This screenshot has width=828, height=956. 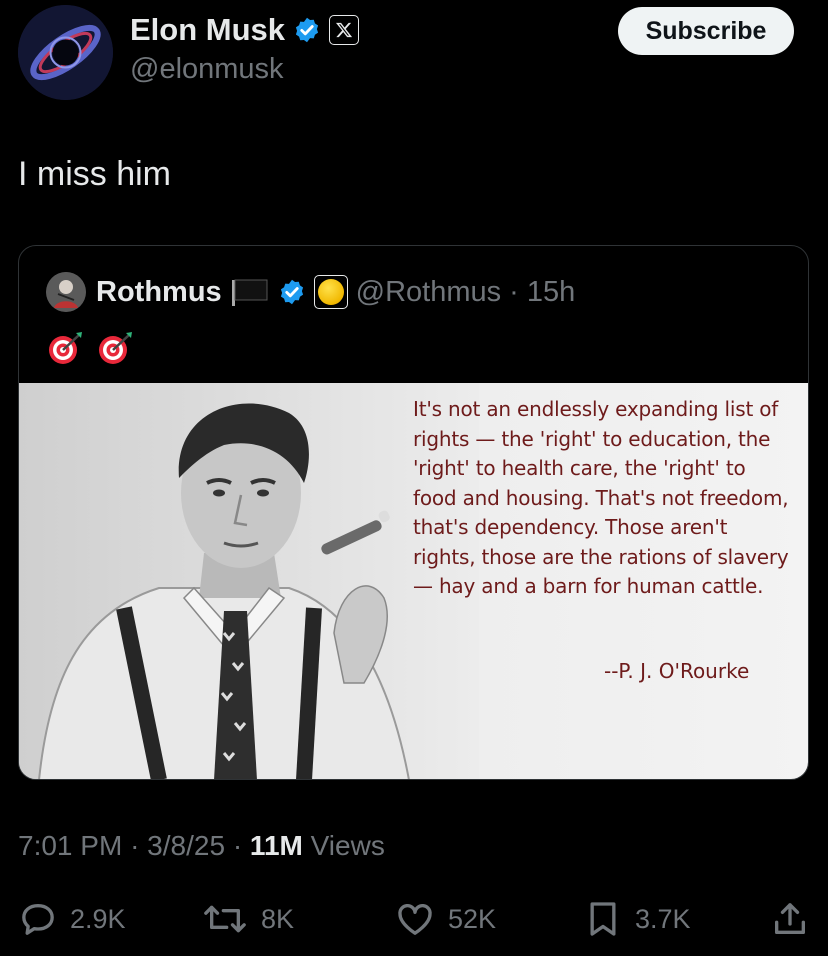 What do you see at coordinates (207, 69) in the screenshot?
I see `author-handle: @elonmusk` at bounding box center [207, 69].